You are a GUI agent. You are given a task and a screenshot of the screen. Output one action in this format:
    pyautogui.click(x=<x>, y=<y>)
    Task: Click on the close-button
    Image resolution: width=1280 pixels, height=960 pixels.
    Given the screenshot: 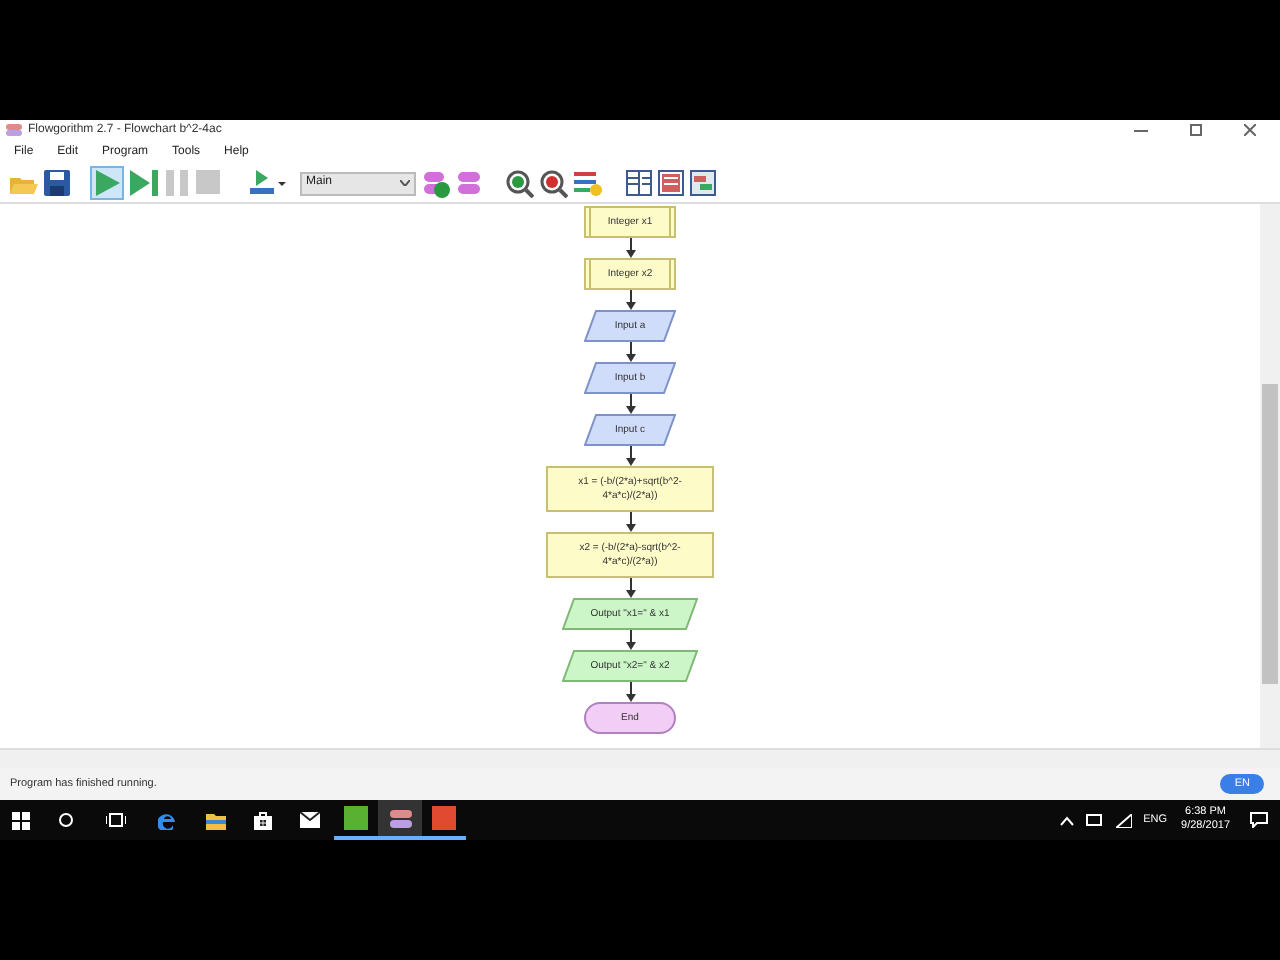 What is the action you would take?
    pyautogui.click(x=1250, y=130)
    